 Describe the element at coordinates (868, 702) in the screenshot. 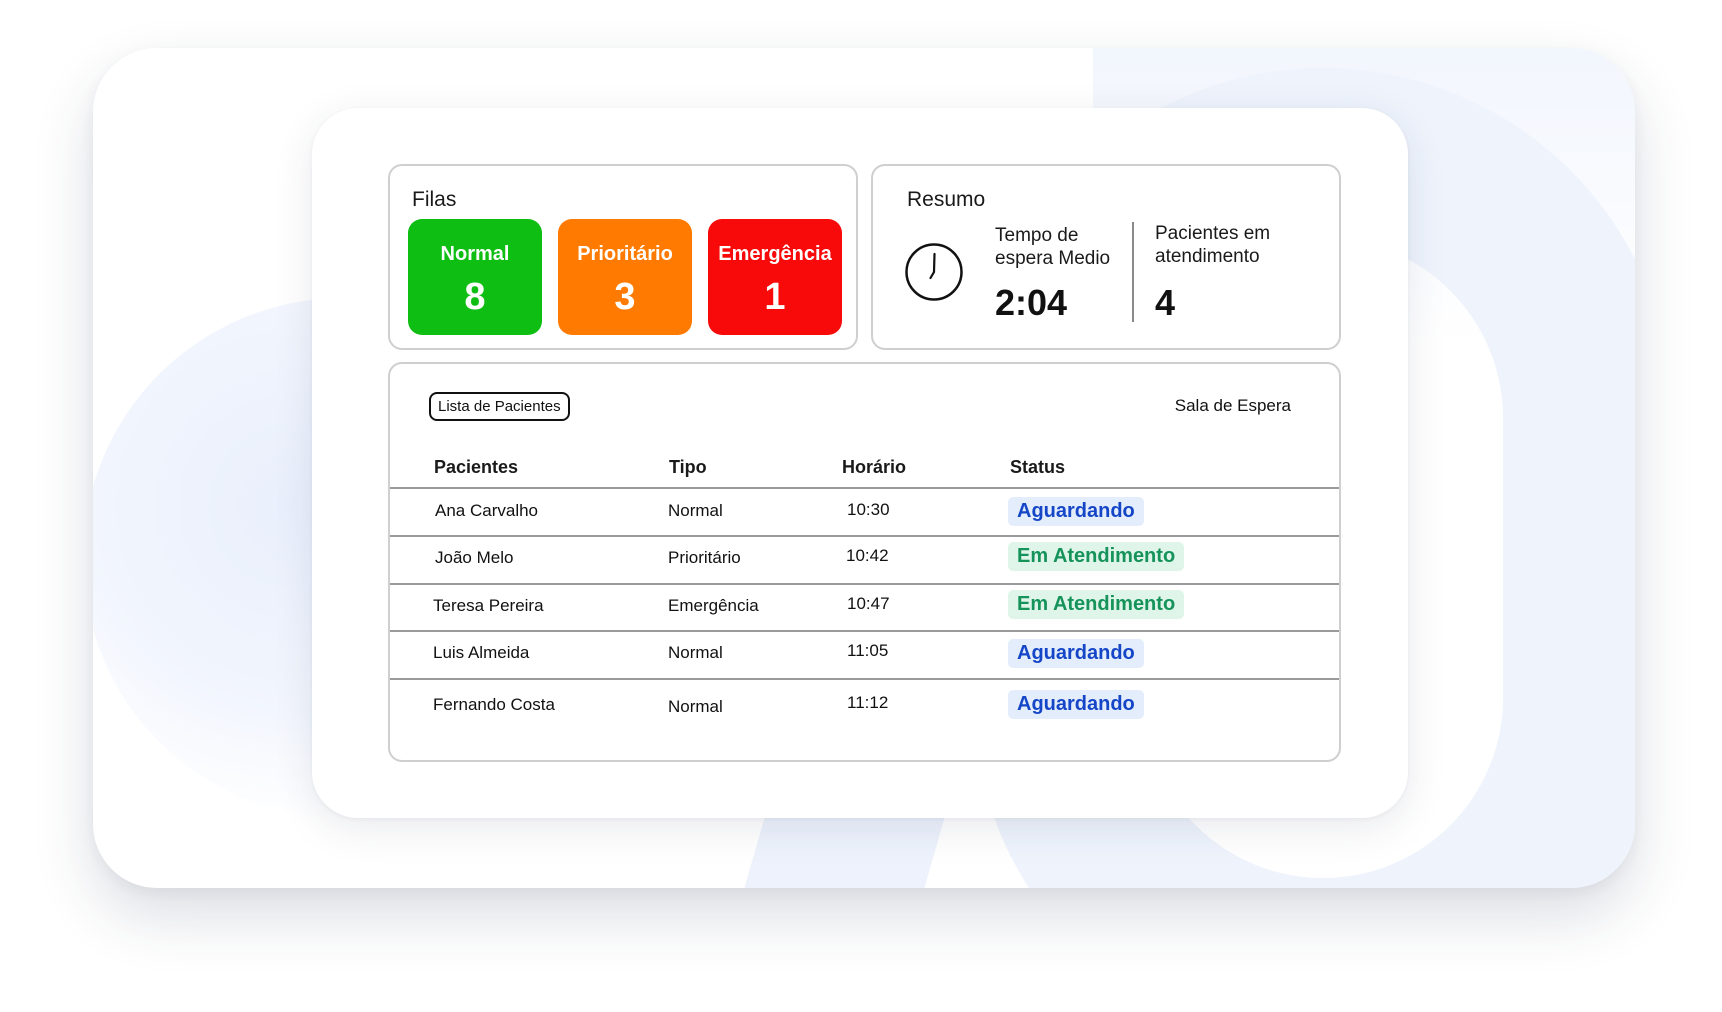

I see `patient-time: 11:12` at that location.